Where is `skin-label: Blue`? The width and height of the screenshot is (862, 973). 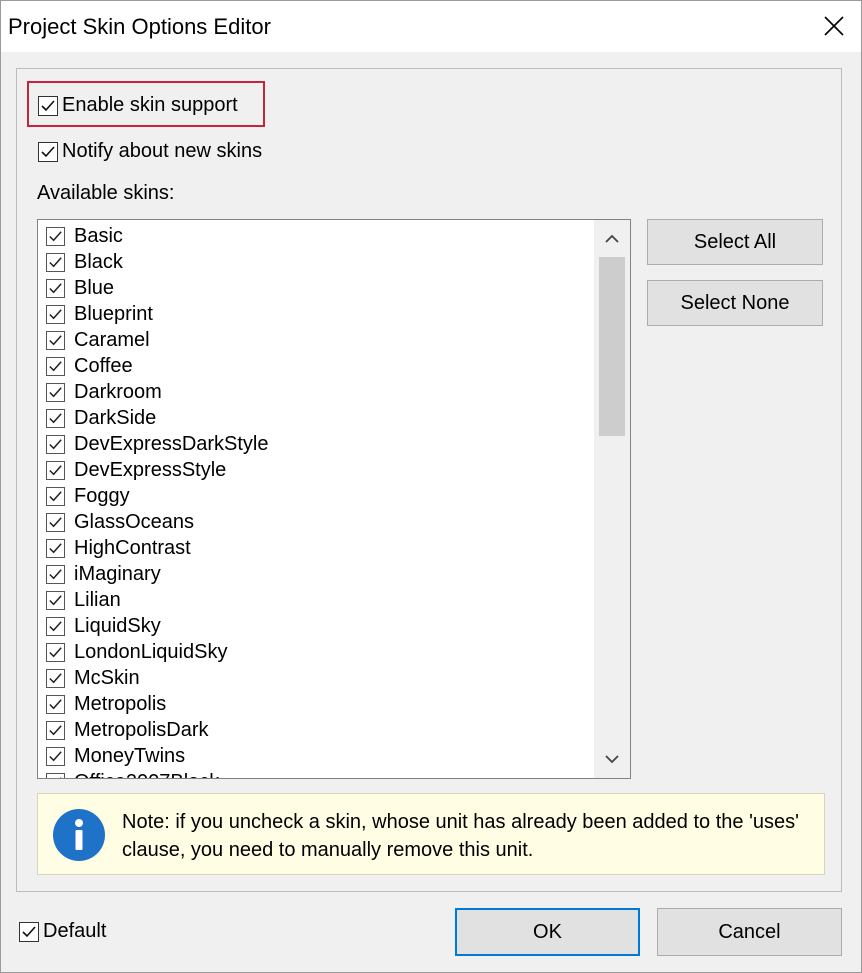
skin-label: Blue is located at coordinates (94, 287).